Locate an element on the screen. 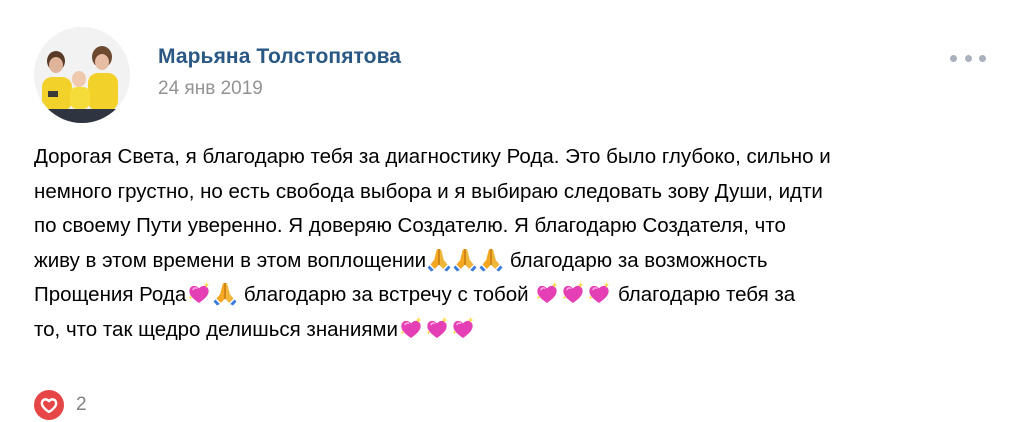 Image resolution: width=1017 pixels, height=422 pixels. heart-icon is located at coordinates (49, 405).